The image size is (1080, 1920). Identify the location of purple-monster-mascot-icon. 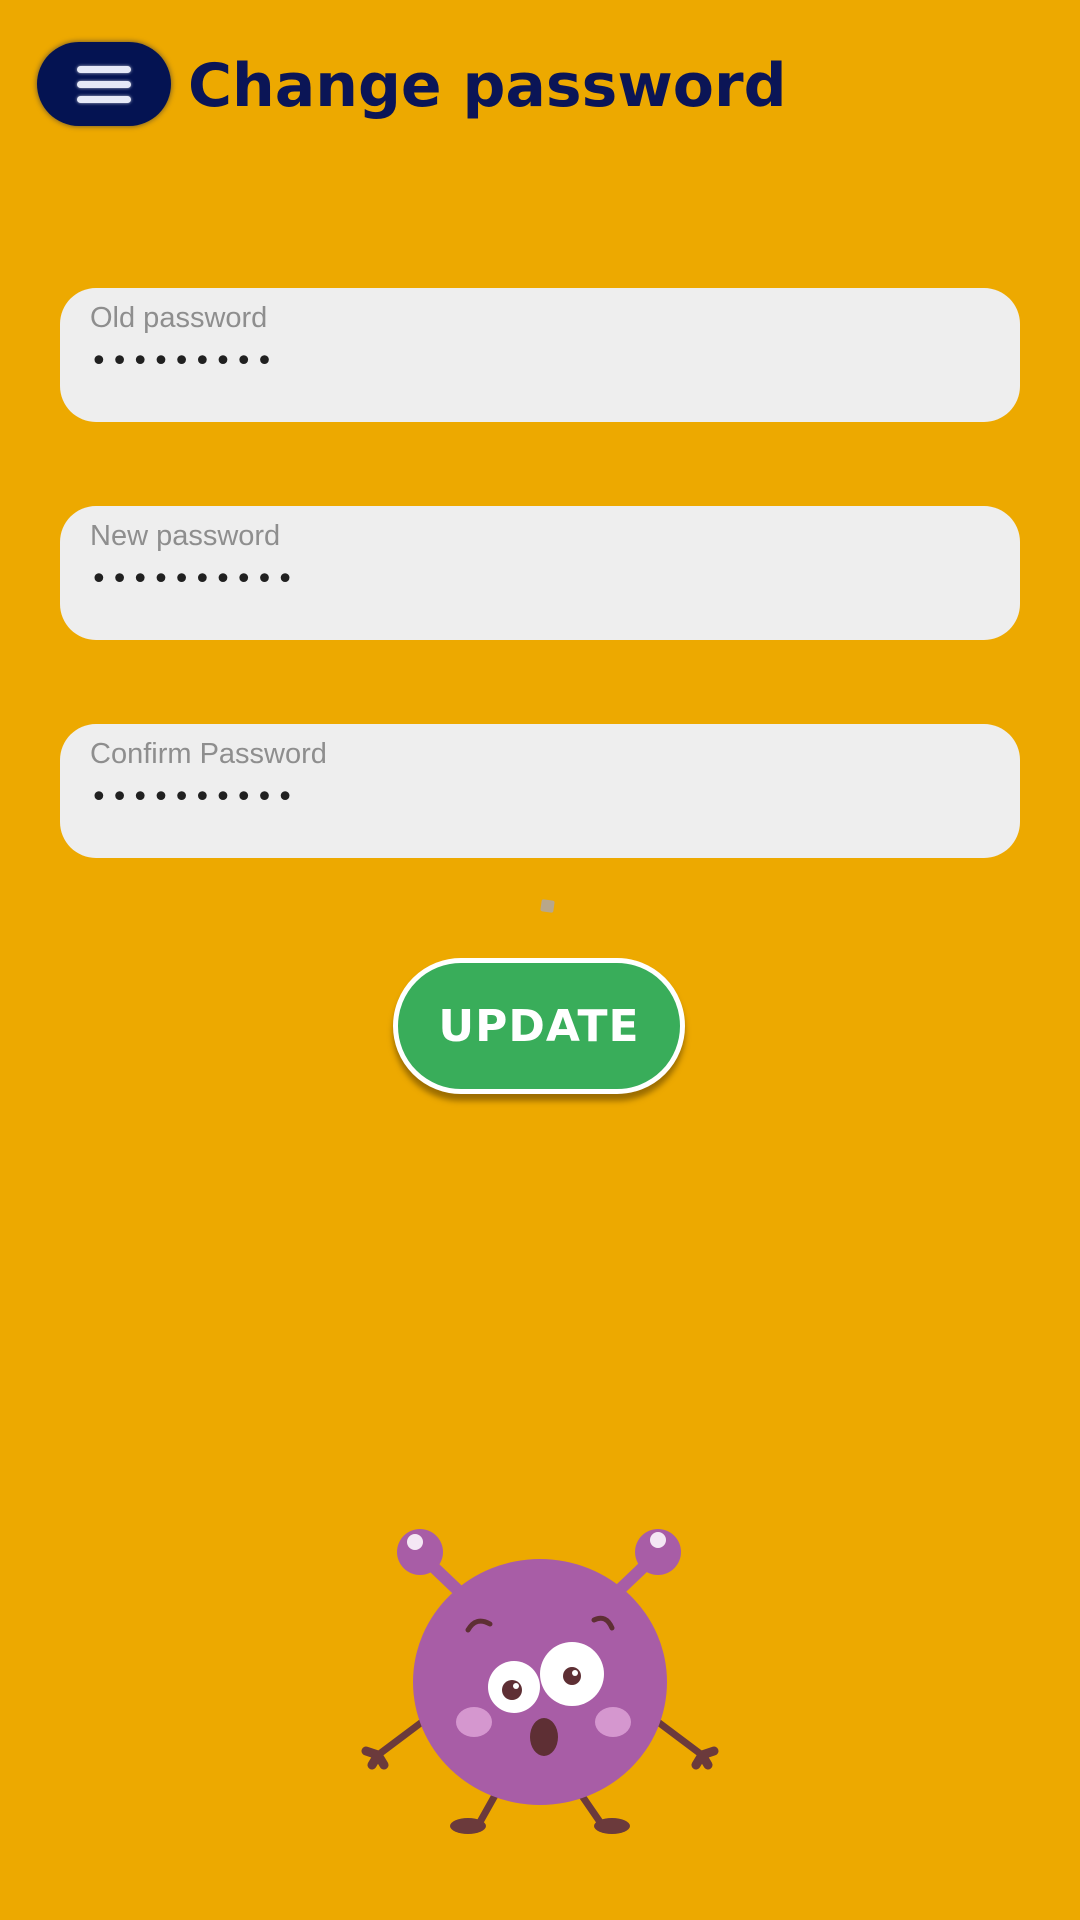
(540, 1681).